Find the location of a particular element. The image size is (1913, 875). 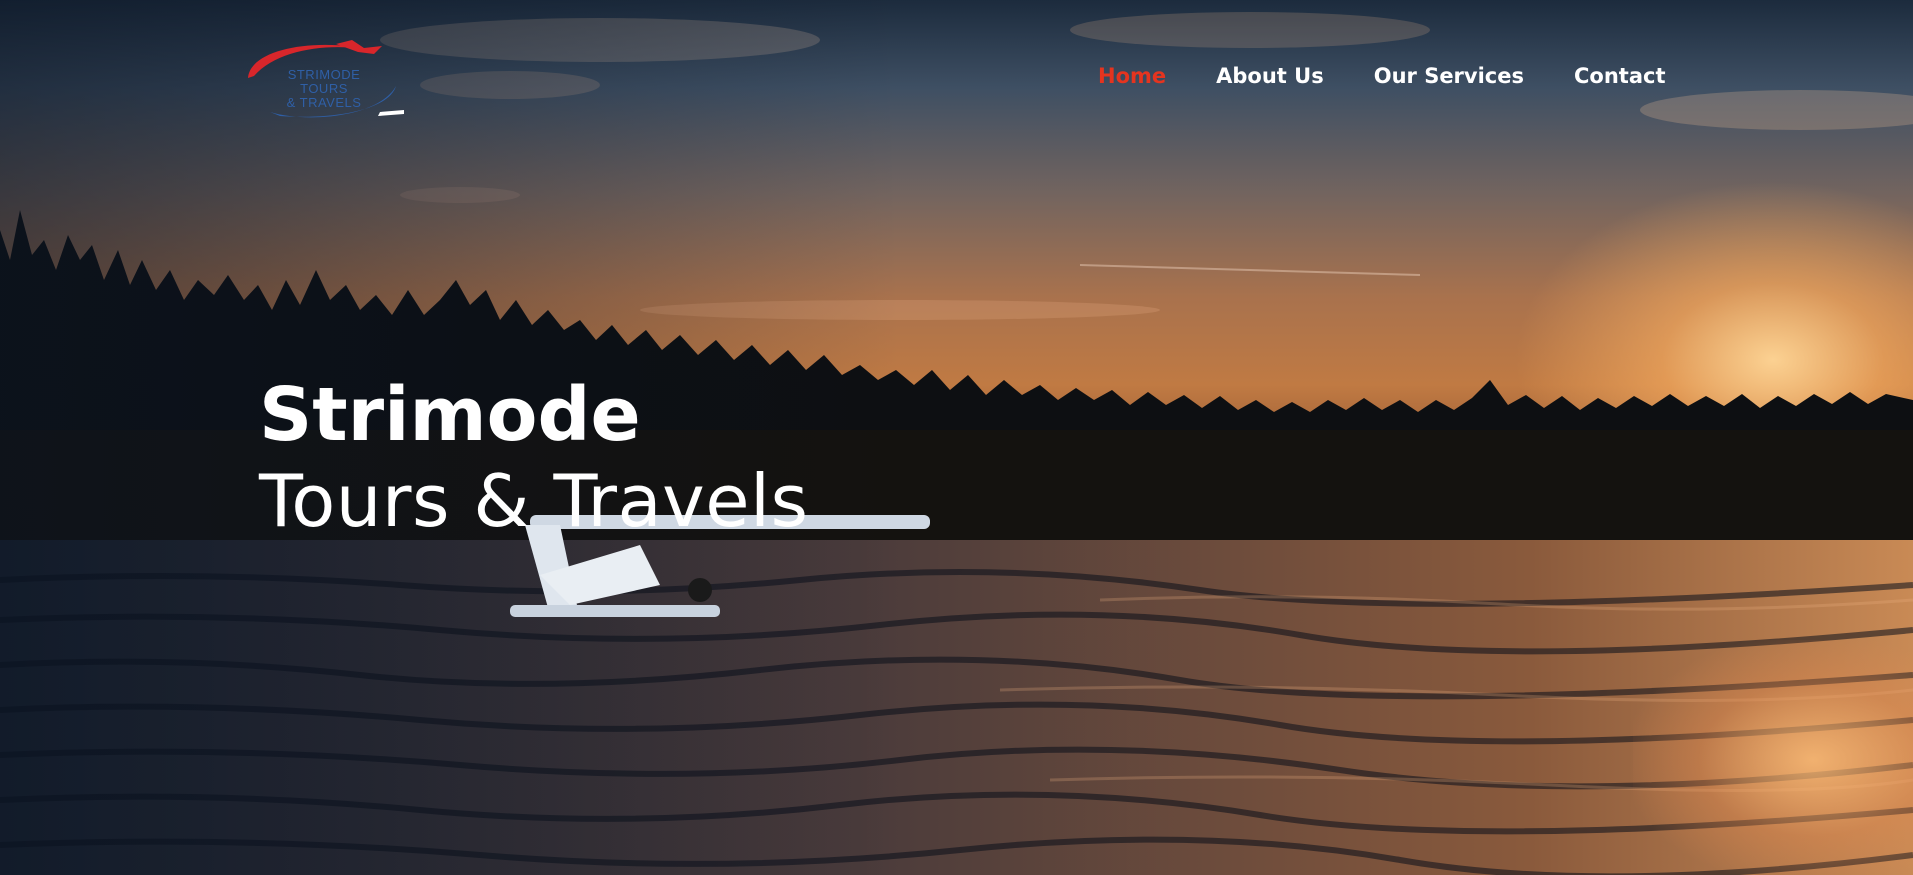

menu-item-about: About Us is located at coordinates (1270, 76).